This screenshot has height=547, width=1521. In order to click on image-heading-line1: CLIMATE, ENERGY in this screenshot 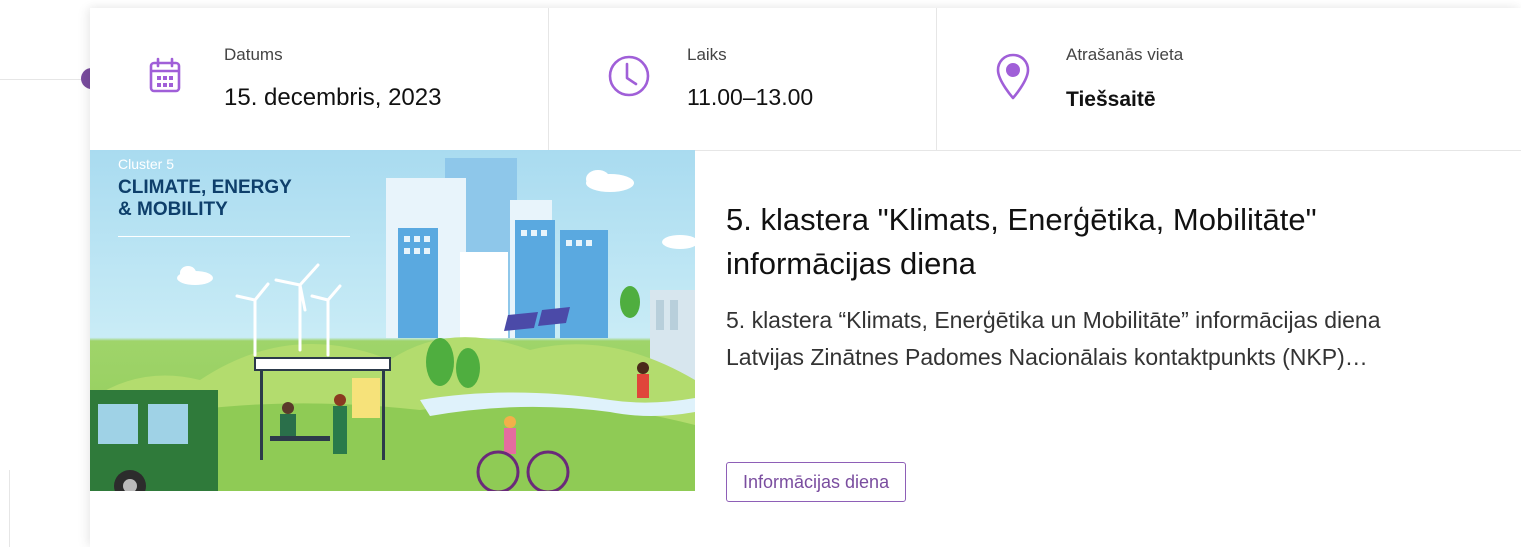, I will do `click(205, 187)`.